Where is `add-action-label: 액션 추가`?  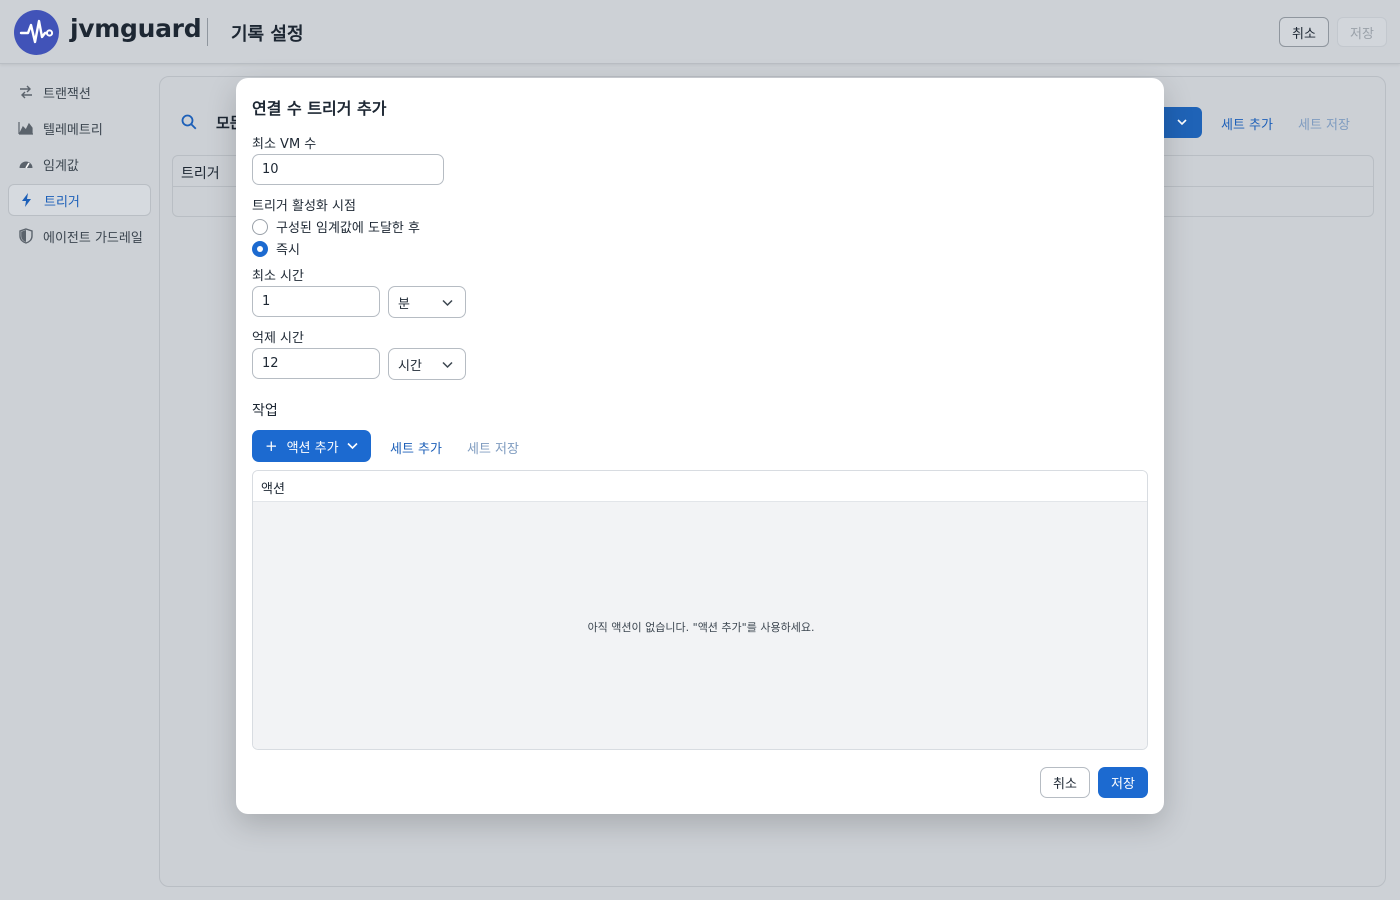 add-action-label: 액션 추가 is located at coordinates (312, 448).